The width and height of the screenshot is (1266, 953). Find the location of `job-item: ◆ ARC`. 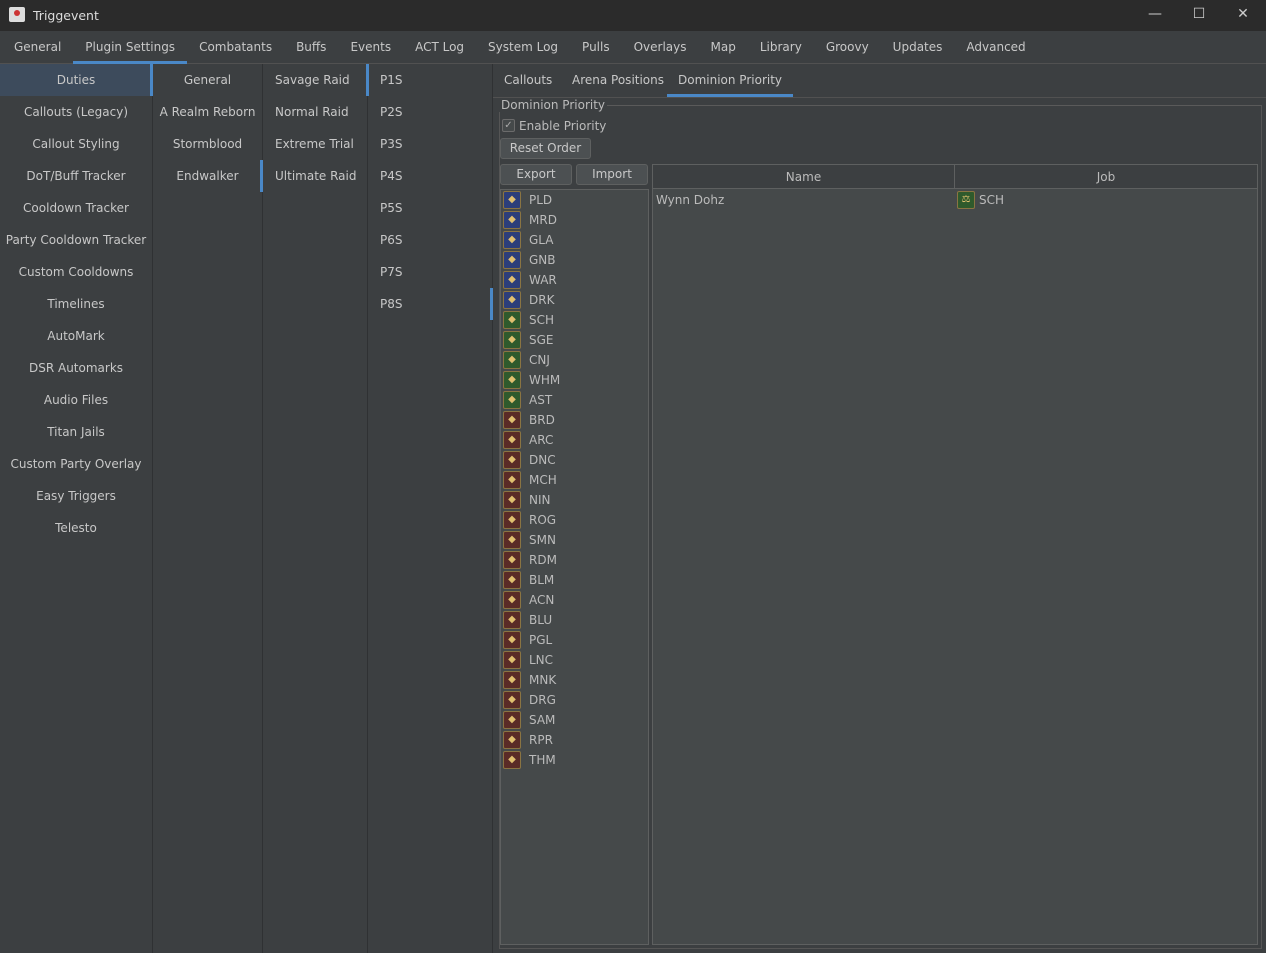

job-item: ◆ ARC is located at coordinates (574, 440).